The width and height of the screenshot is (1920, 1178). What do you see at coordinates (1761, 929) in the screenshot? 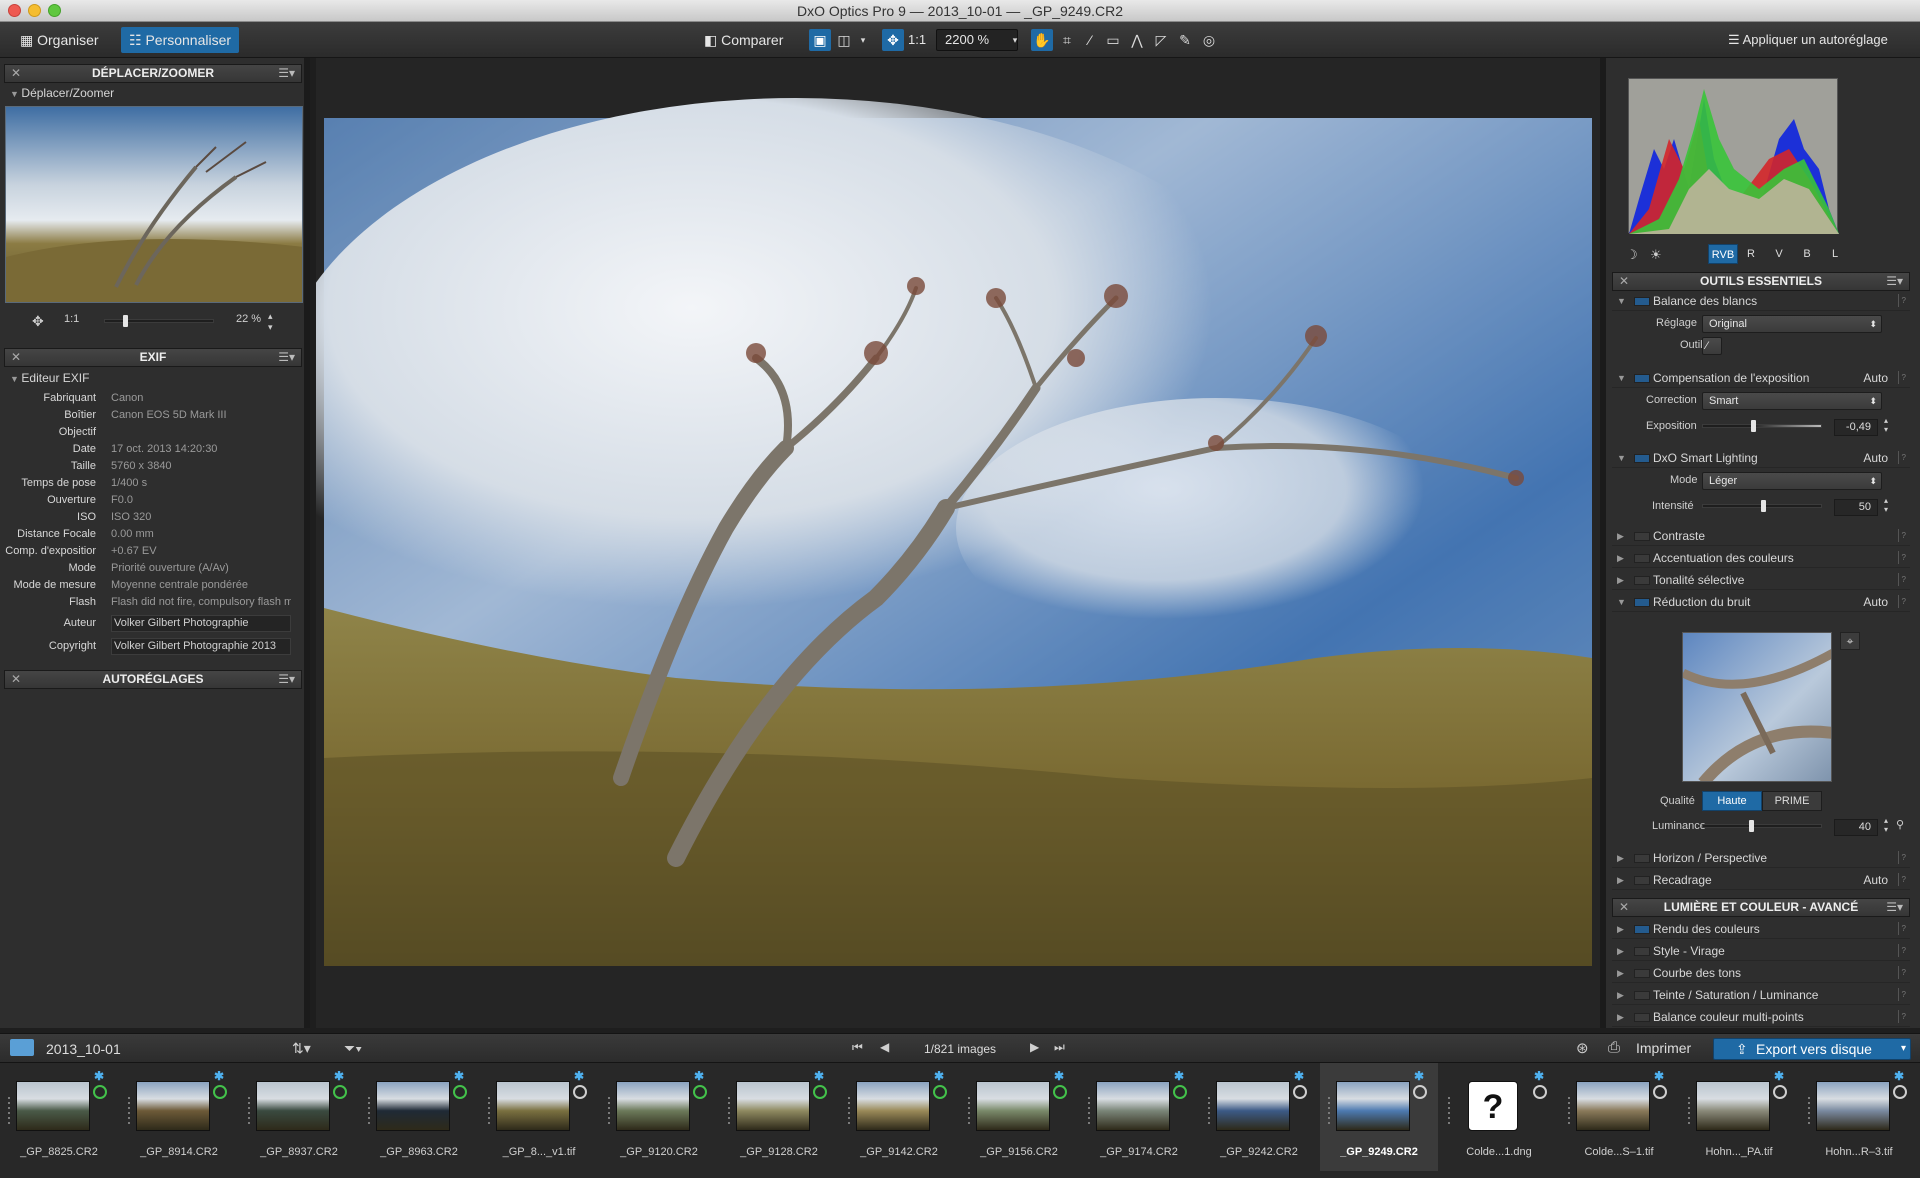
I see `advanced-tool-row: ▶ Rendu des couleurs?` at bounding box center [1761, 929].